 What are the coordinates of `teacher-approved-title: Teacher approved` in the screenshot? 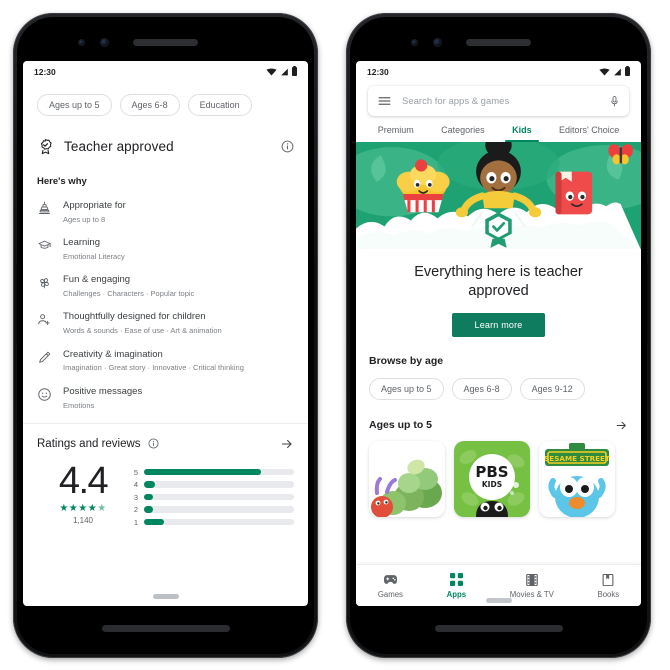 It's located at (119, 146).